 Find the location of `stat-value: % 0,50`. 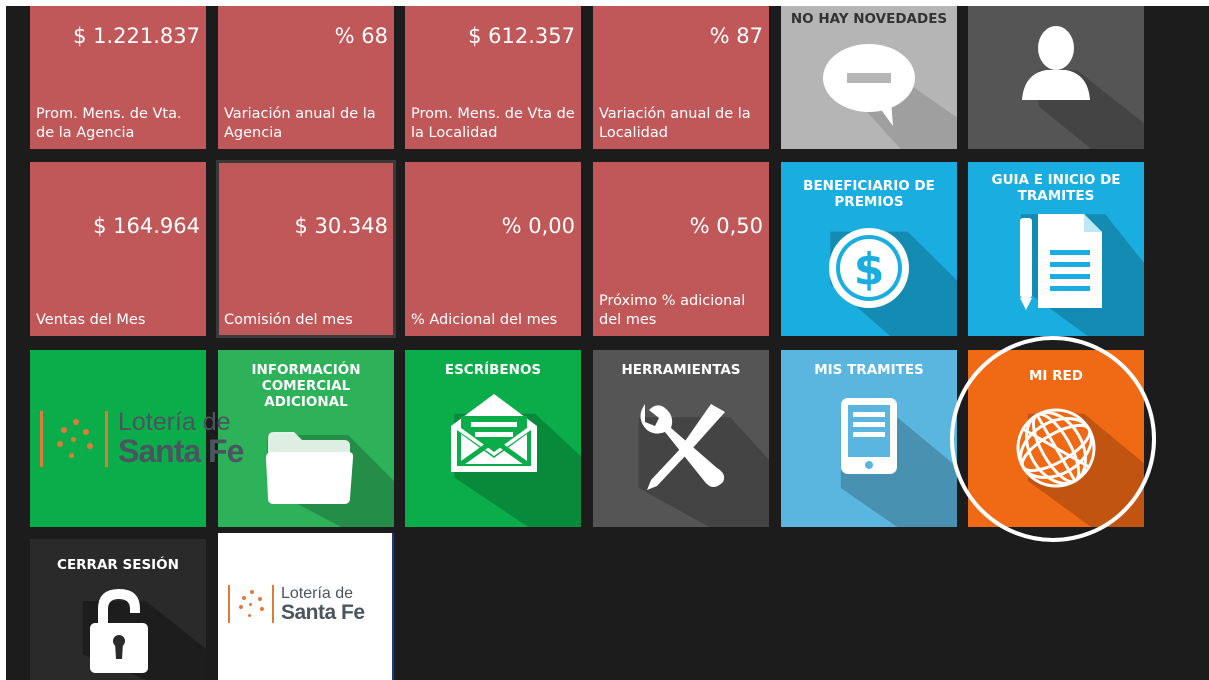

stat-value: % 0,50 is located at coordinates (726, 226).